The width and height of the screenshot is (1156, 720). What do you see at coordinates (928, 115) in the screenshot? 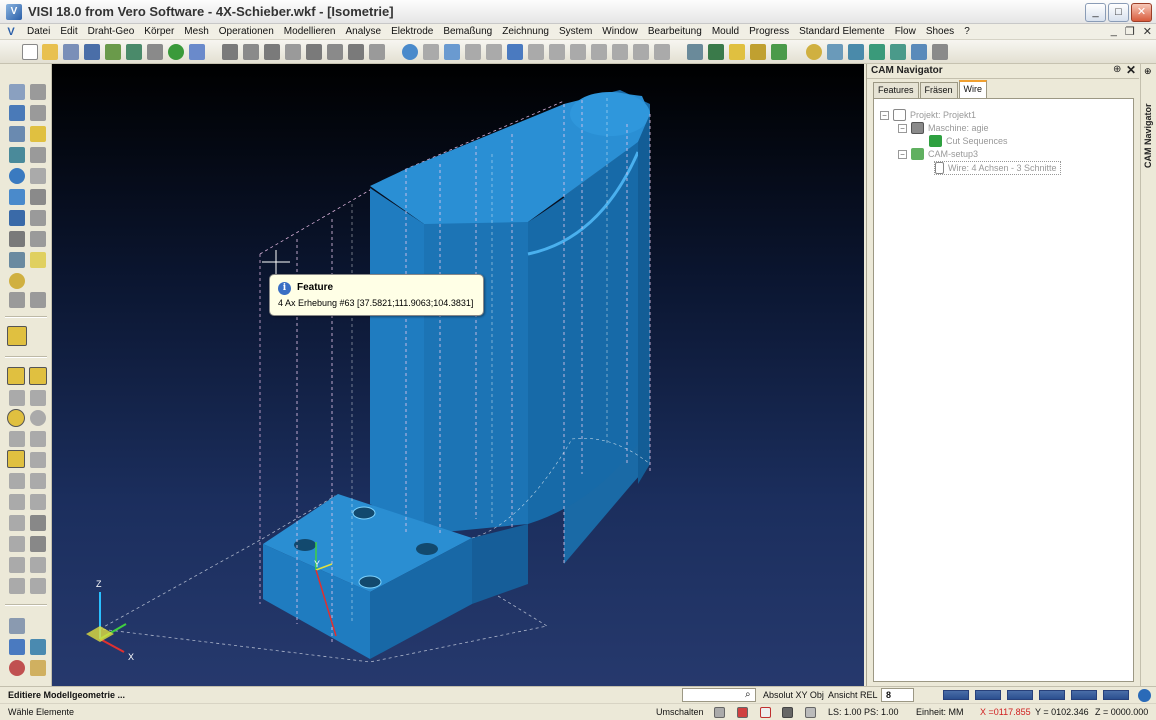
I see `tree-node-project: − Projekt: Projekt1` at bounding box center [928, 115].